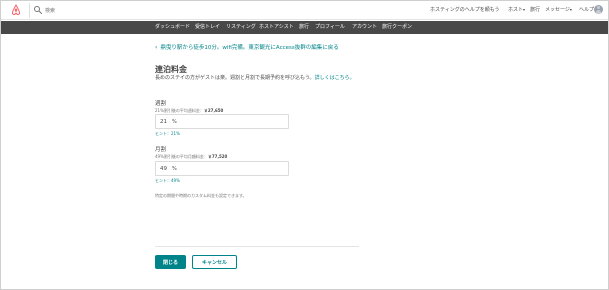 Image resolution: width=609 pixels, height=290 pixels. What do you see at coordinates (241, 27) in the screenshot?
I see `nav-item-listings: リスティング` at bounding box center [241, 27].